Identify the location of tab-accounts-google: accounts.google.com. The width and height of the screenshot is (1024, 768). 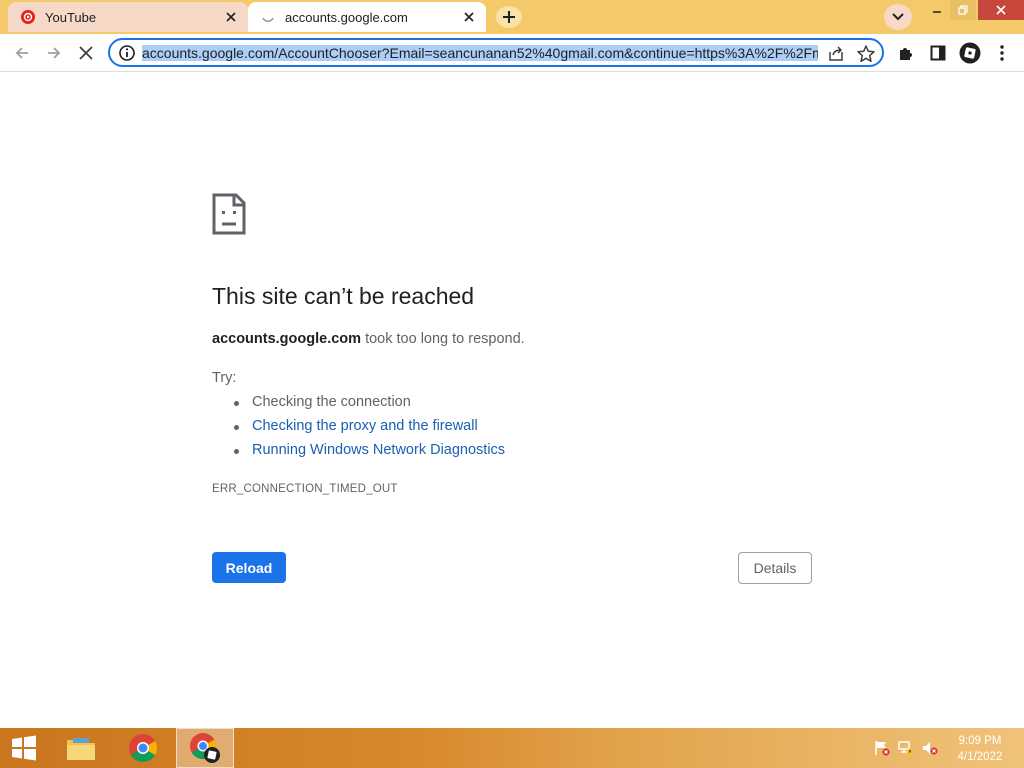
(367, 17).